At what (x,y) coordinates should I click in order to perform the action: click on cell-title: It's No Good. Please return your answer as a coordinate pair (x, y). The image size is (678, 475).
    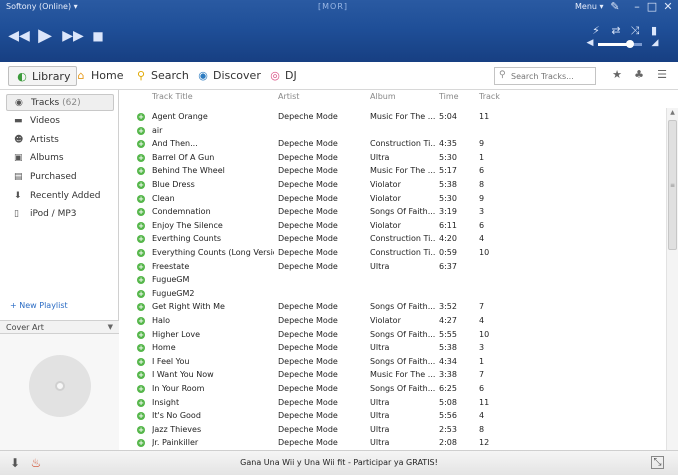
    Looking at the image, I should click on (176, 416).